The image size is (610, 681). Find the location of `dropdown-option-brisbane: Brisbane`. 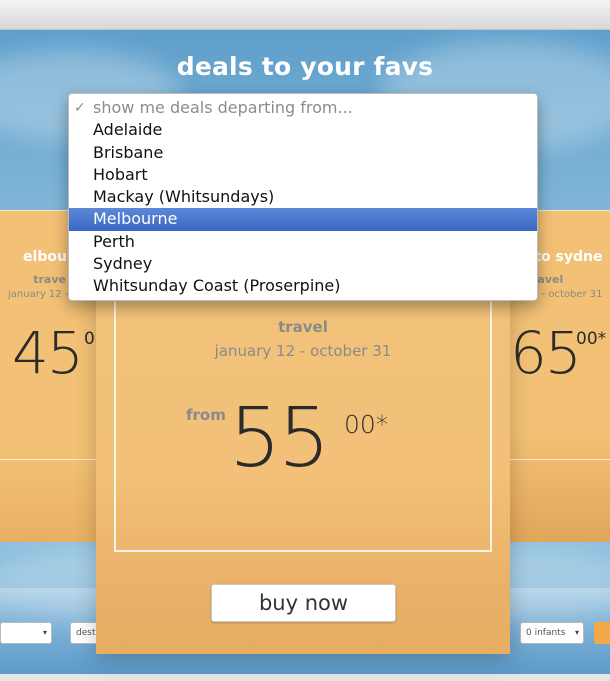

dropdown-option-brisbane: Brisbane is located at coordinates (303, 153).